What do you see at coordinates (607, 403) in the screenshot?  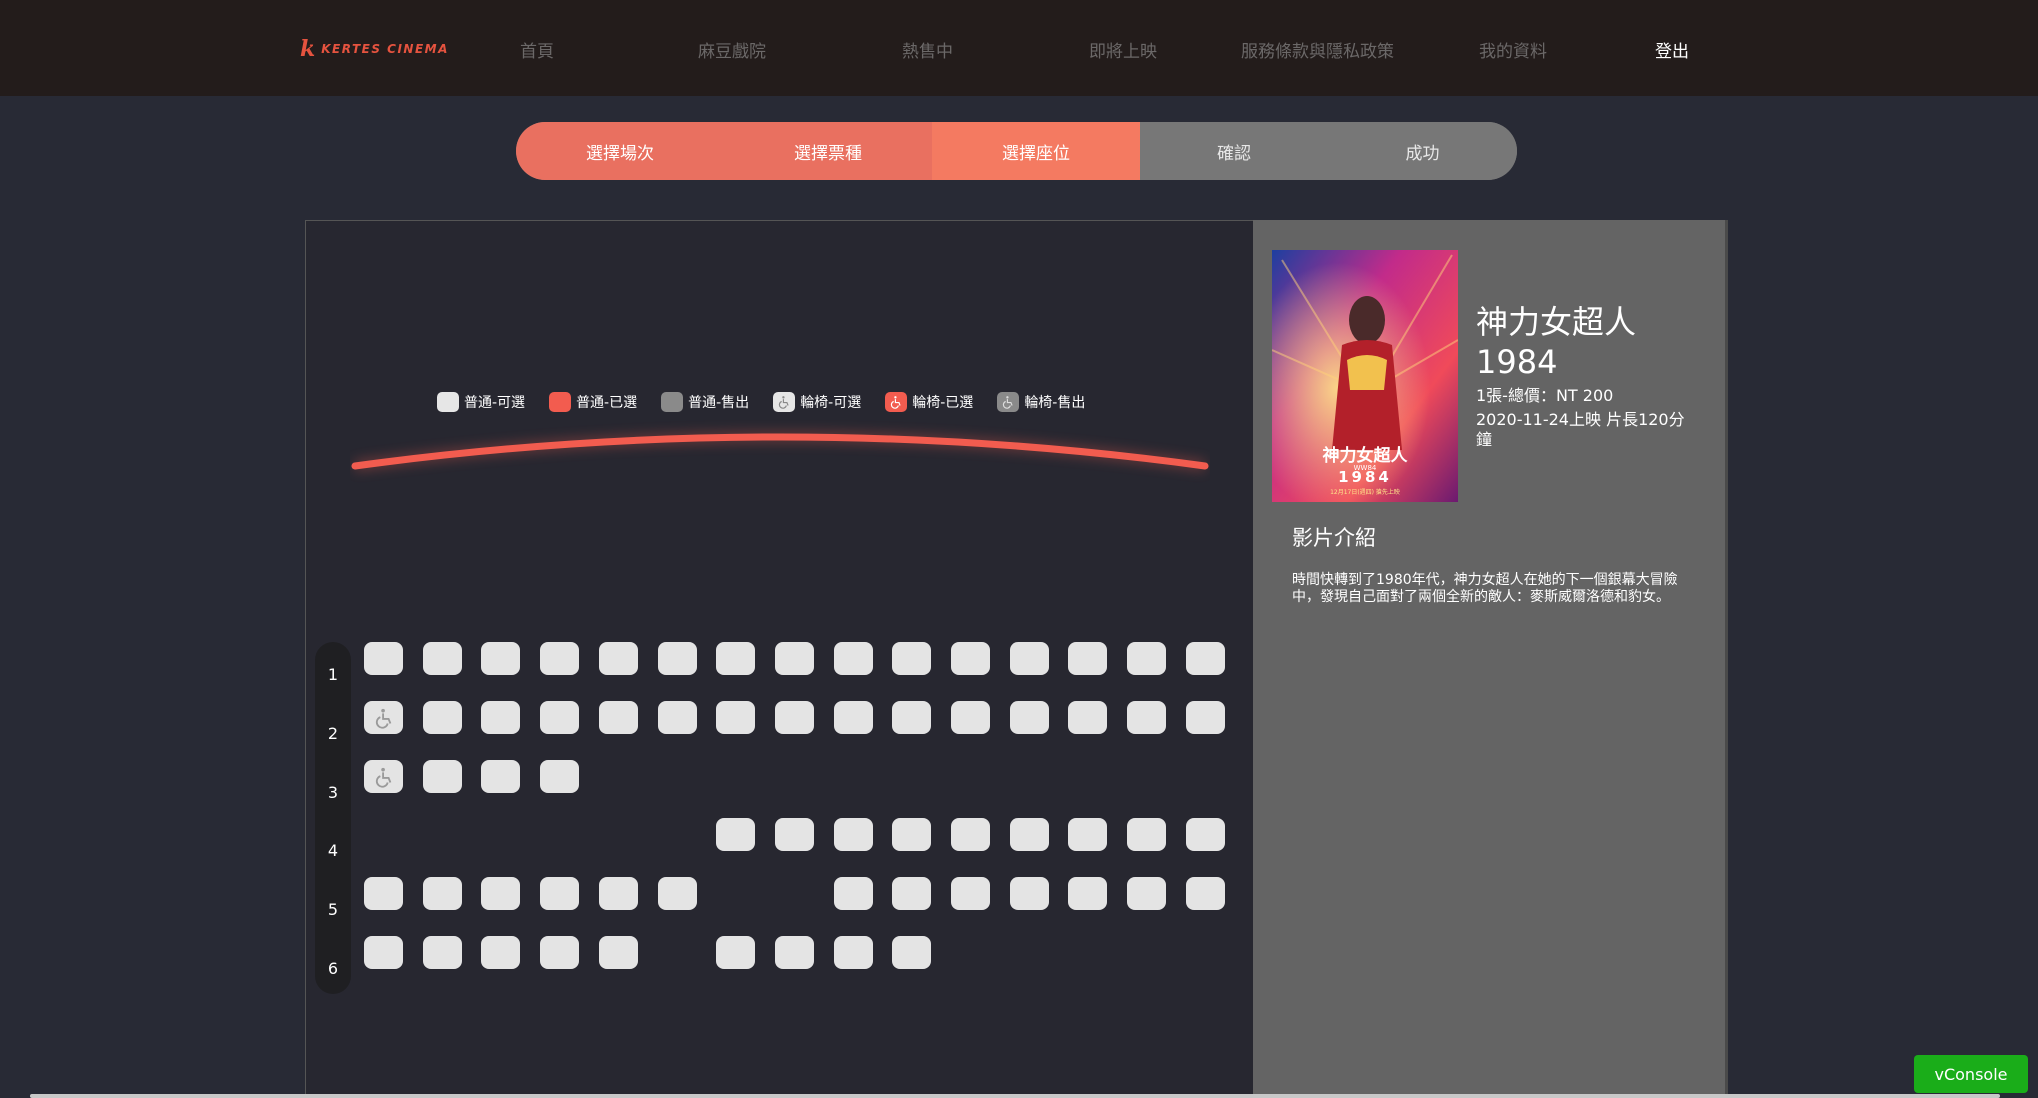 I see `legend-label: 普通-已選` at bounding box center [607, 403].